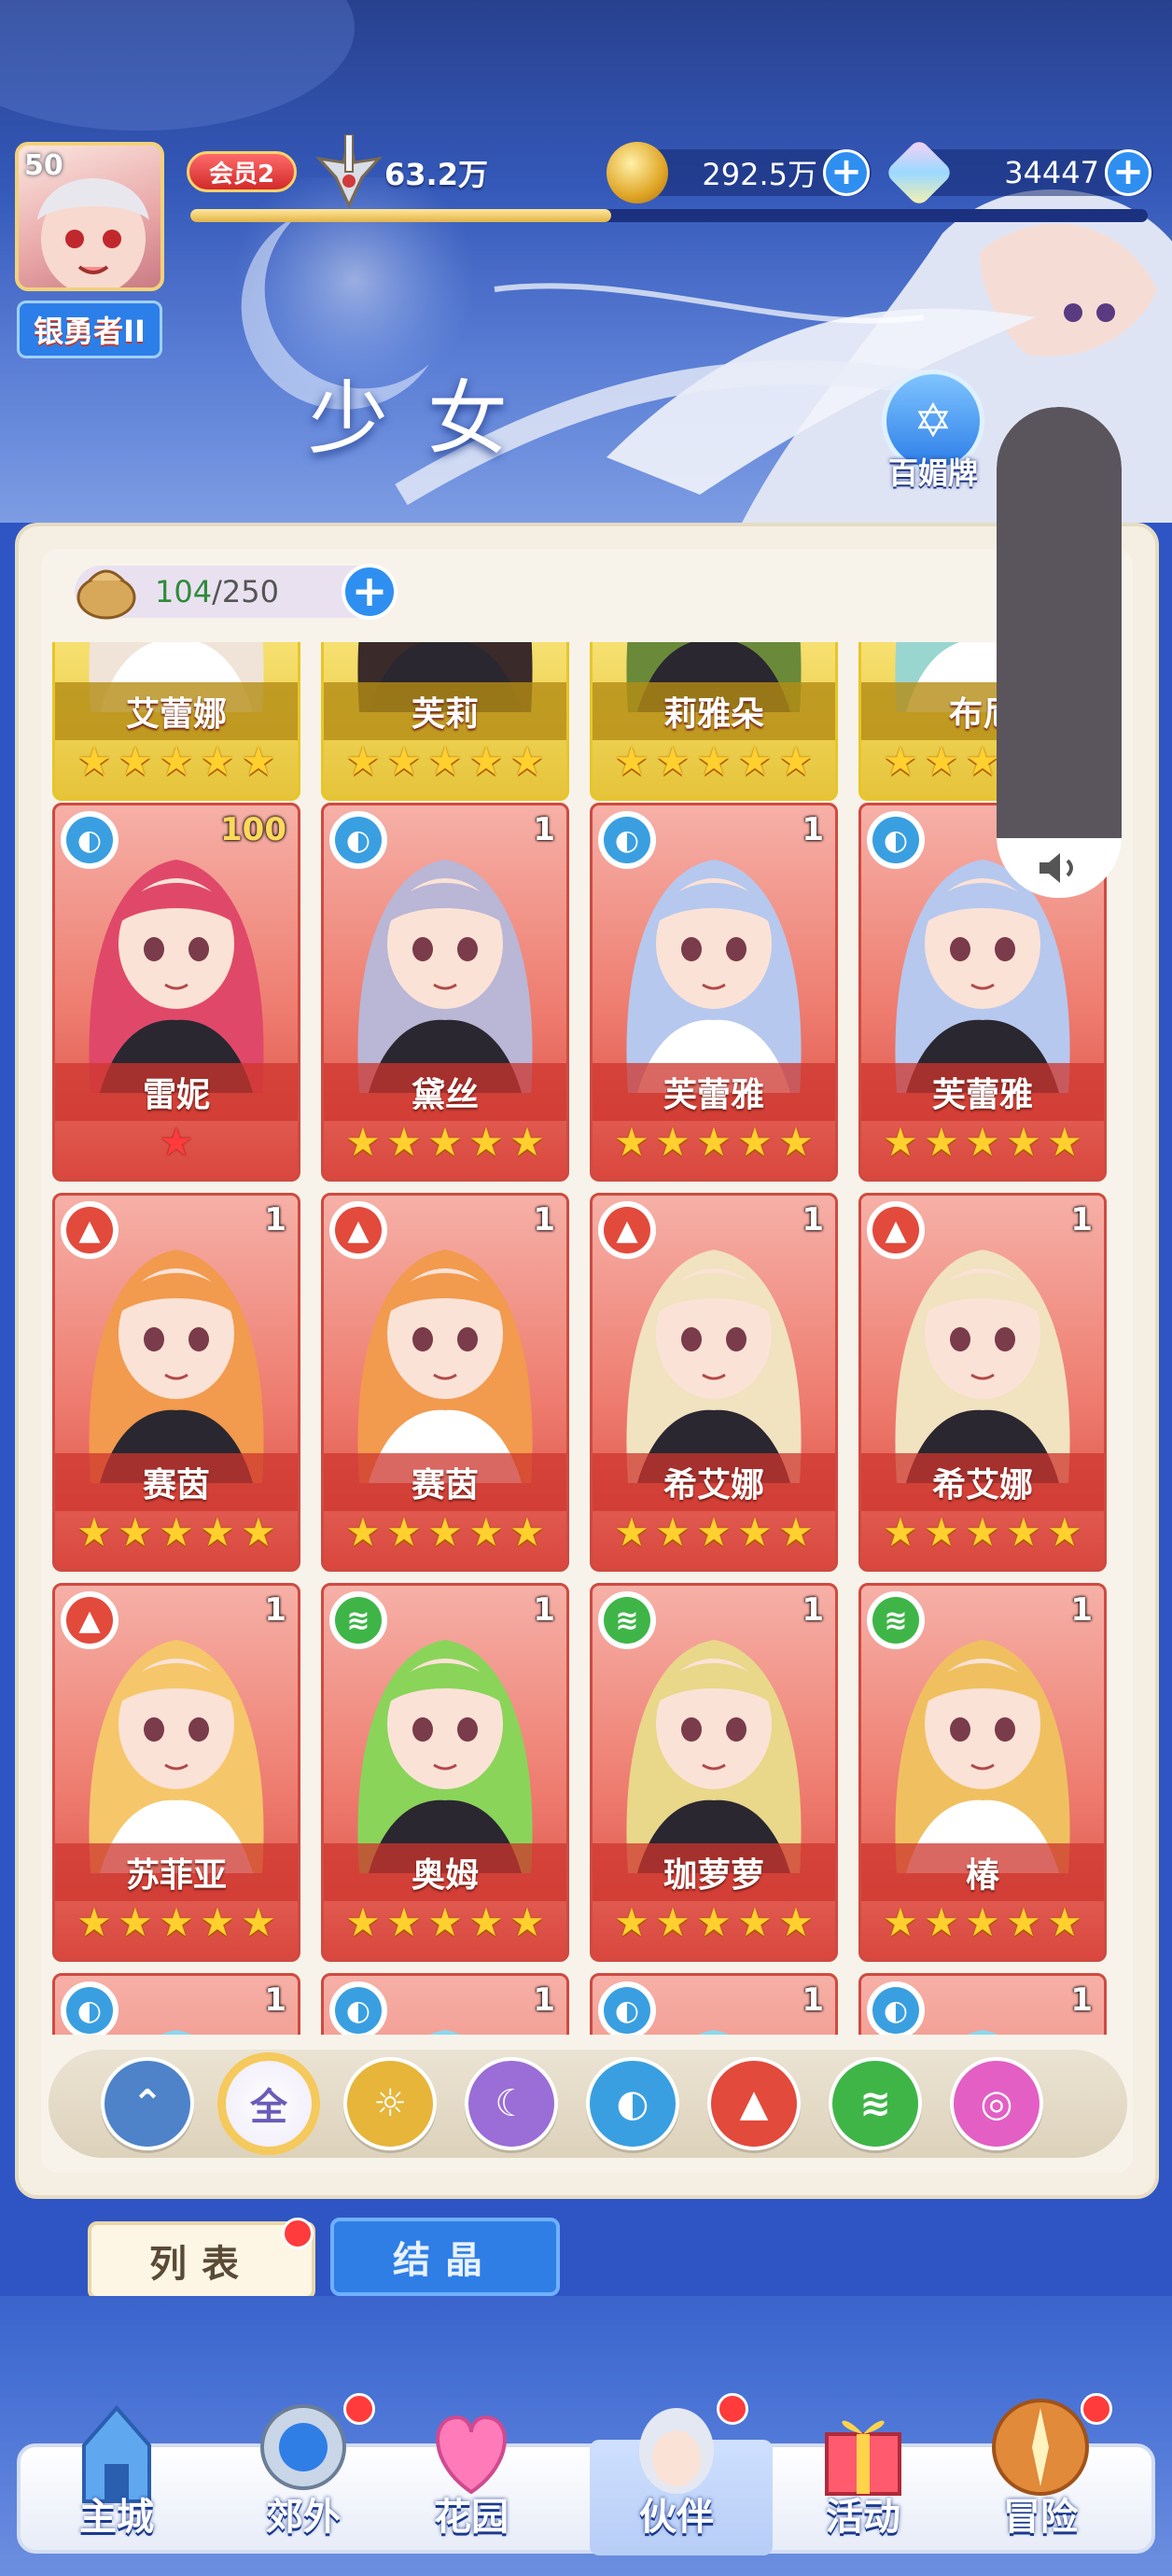 The width and height of the screenshot is (1172, 2576). What do you see at coordinates (176, 1482) in the screenshot?
I see `character-name: 赛茵` at bounding box center [176, 1482].